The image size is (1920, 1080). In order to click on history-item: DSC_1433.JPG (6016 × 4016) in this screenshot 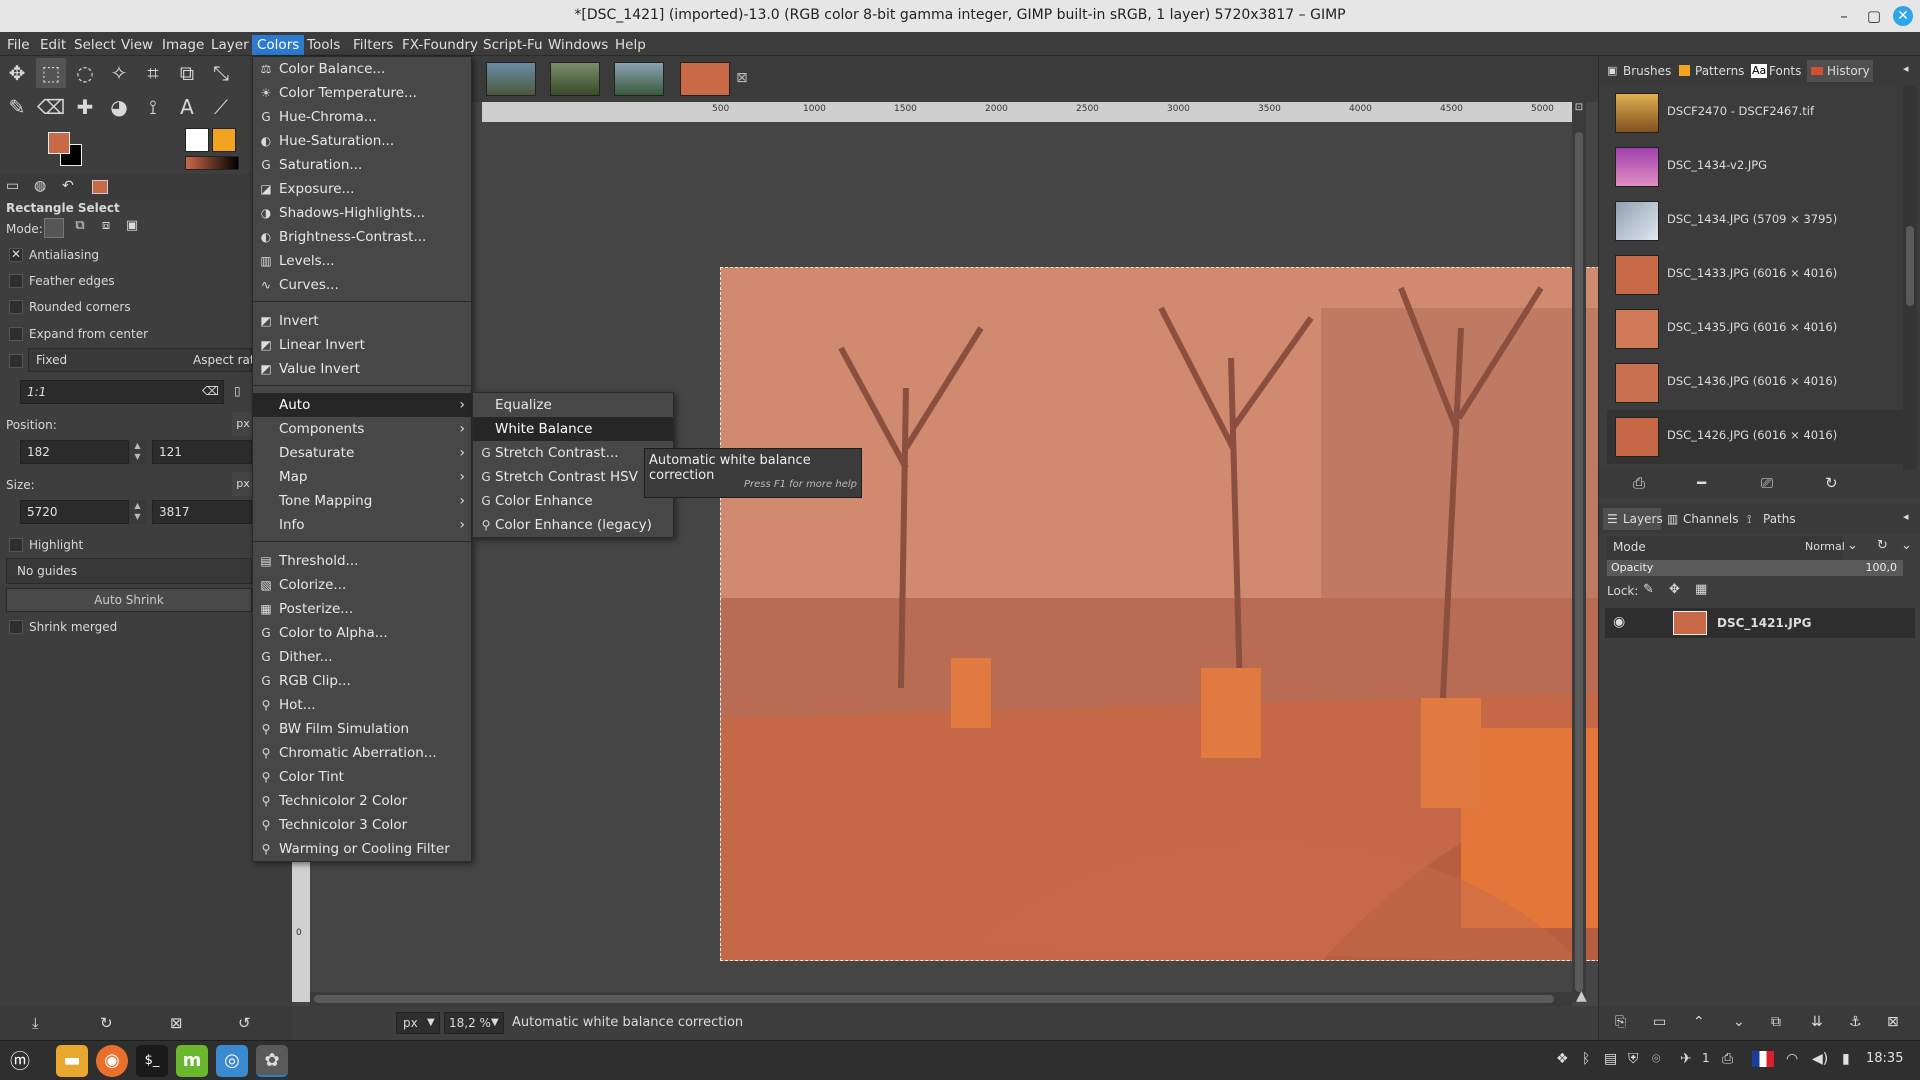, I will do `click(1757, 275)`.